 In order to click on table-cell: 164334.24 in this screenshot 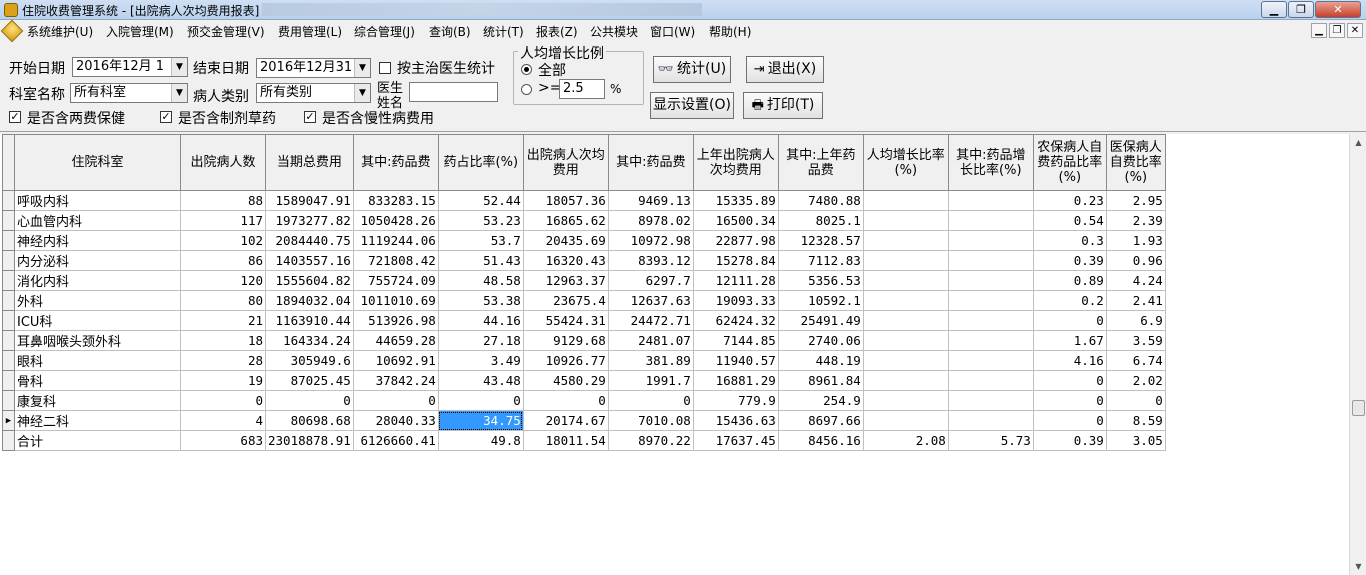, I will do `click(309, 340)`.